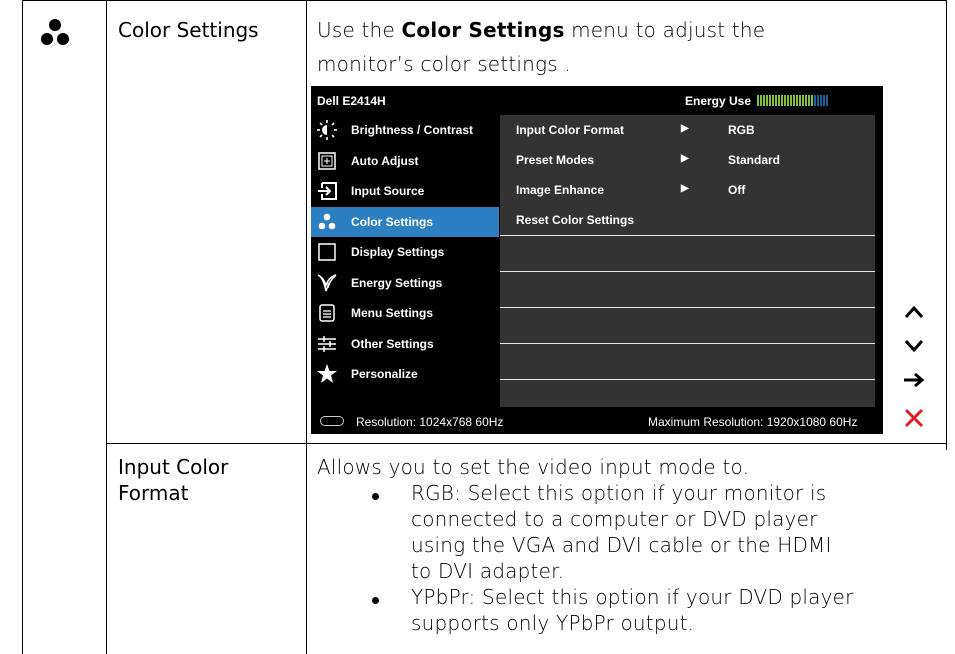  I want to click on vga-connector-icon, so click(332, 421).